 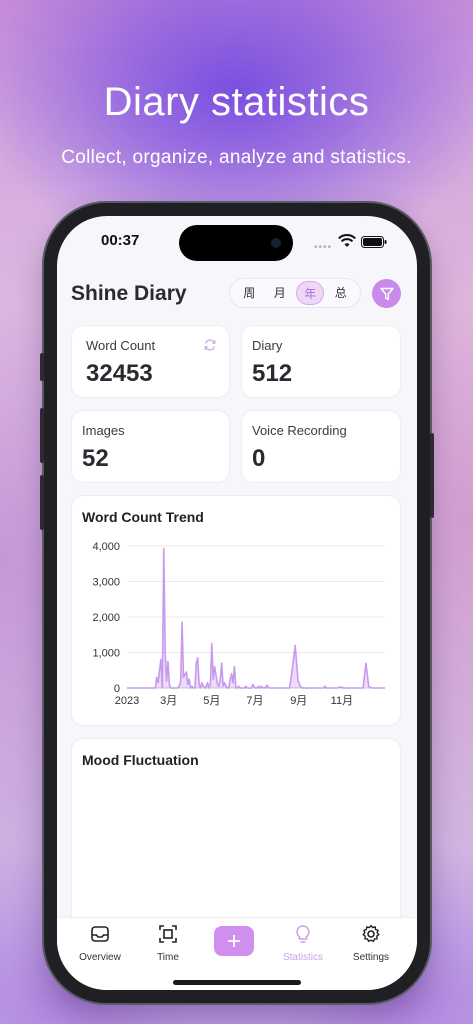 What do you see at coordinates (106, 547) in the screenshot?
I see `y-tick-label: 4,000` at bounding box center [106, 547].